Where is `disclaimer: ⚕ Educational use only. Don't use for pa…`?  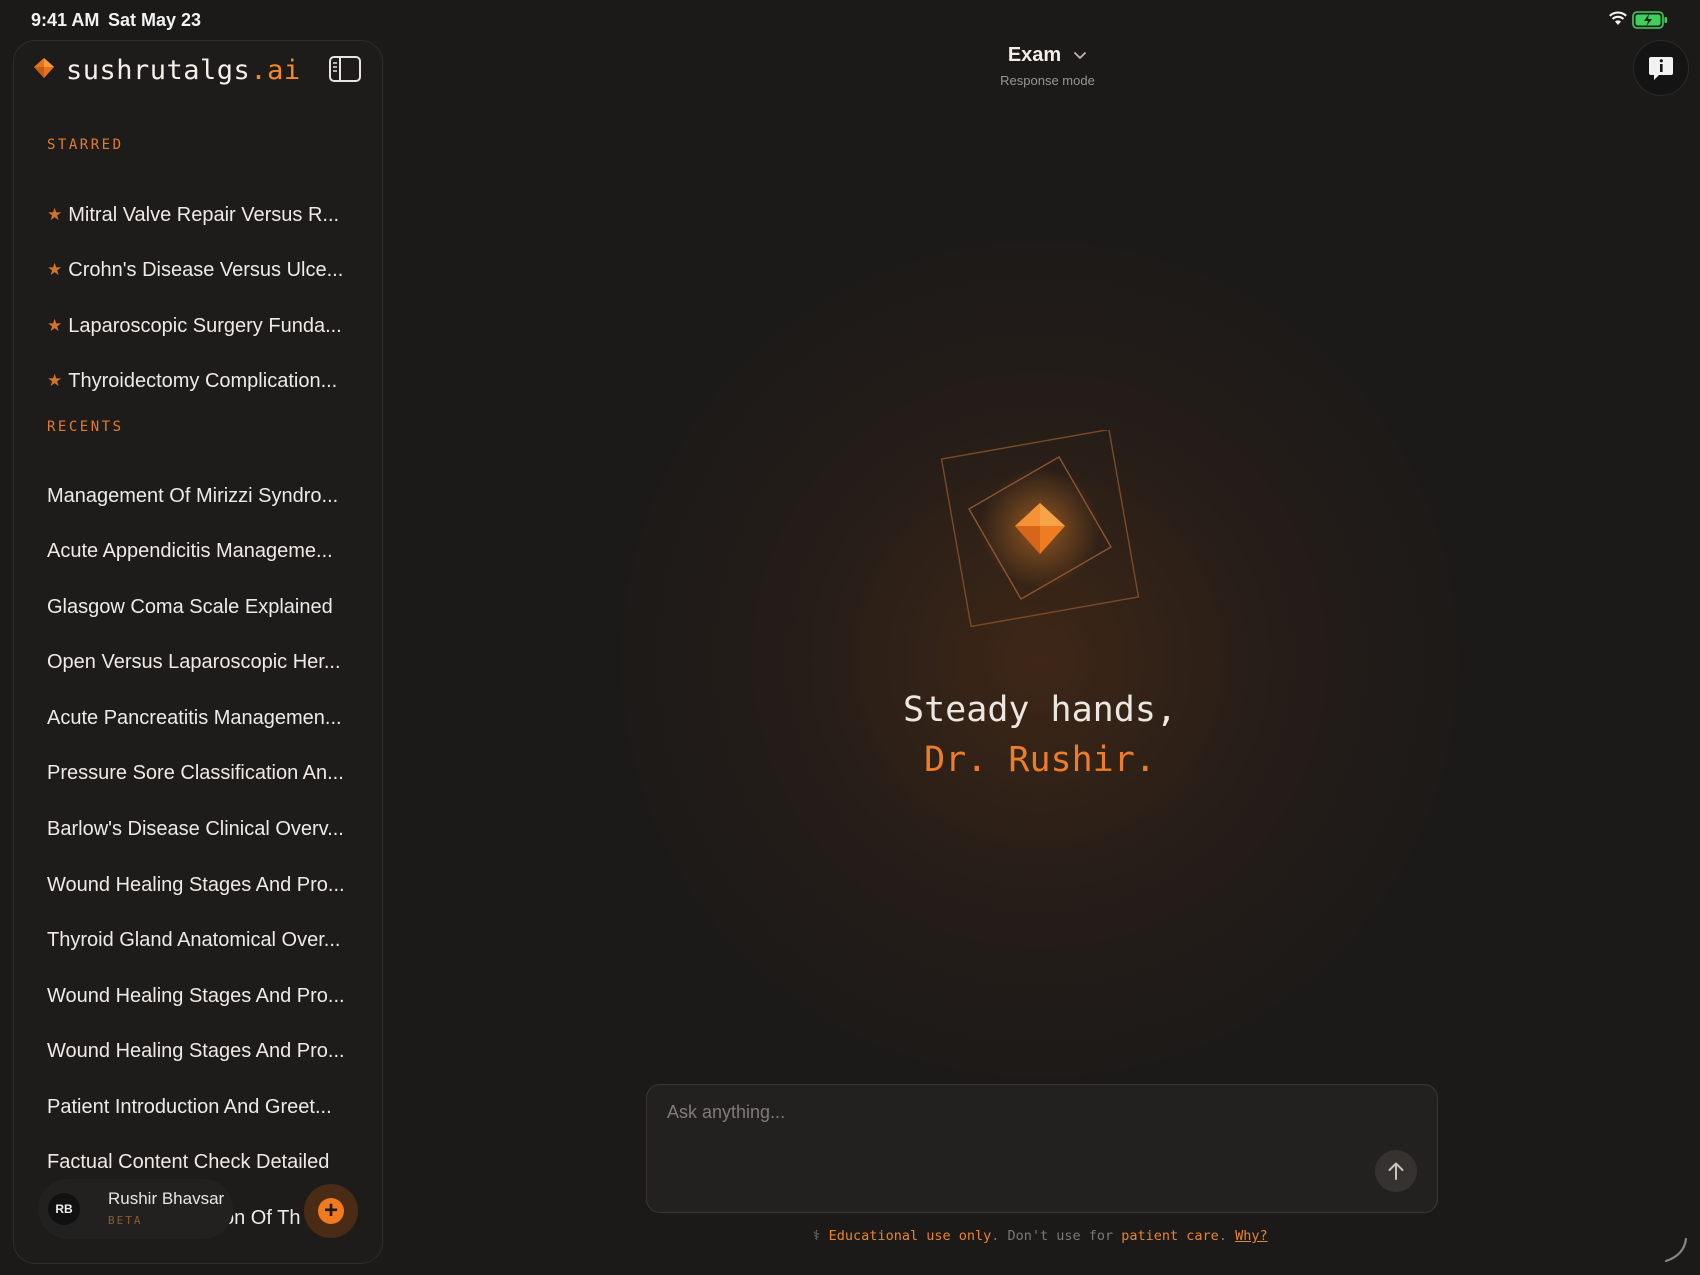 disclaimer: ⚕ Educational use only. Don't use for pa… is located at coordinates (1040, 1236).